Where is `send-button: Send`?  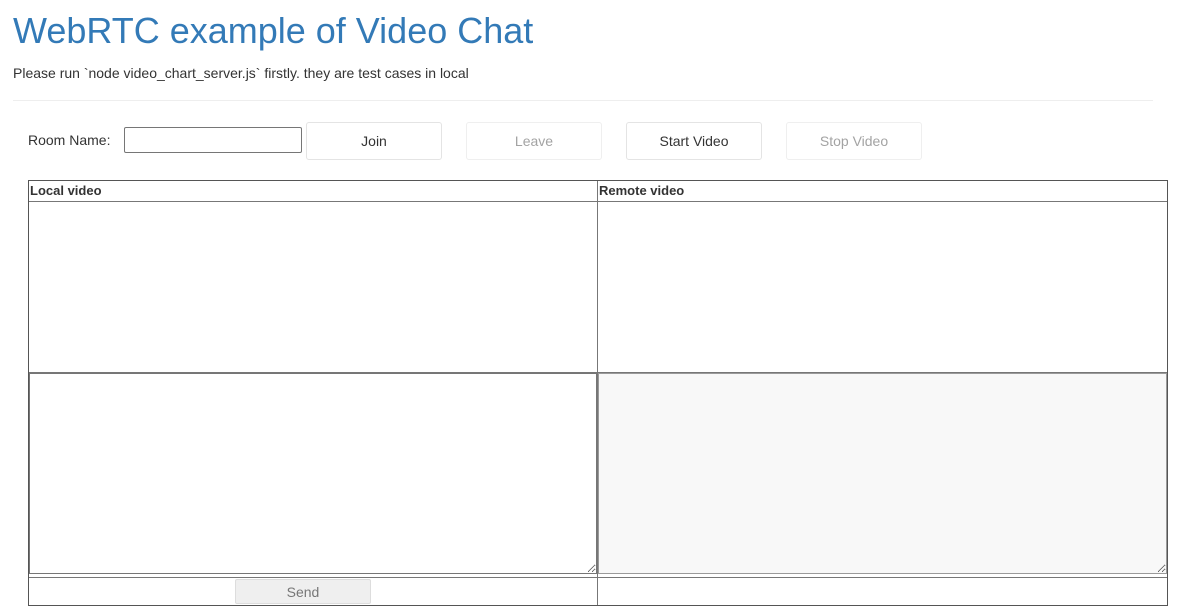
send-button: Send is located at coordinates (303, 591).